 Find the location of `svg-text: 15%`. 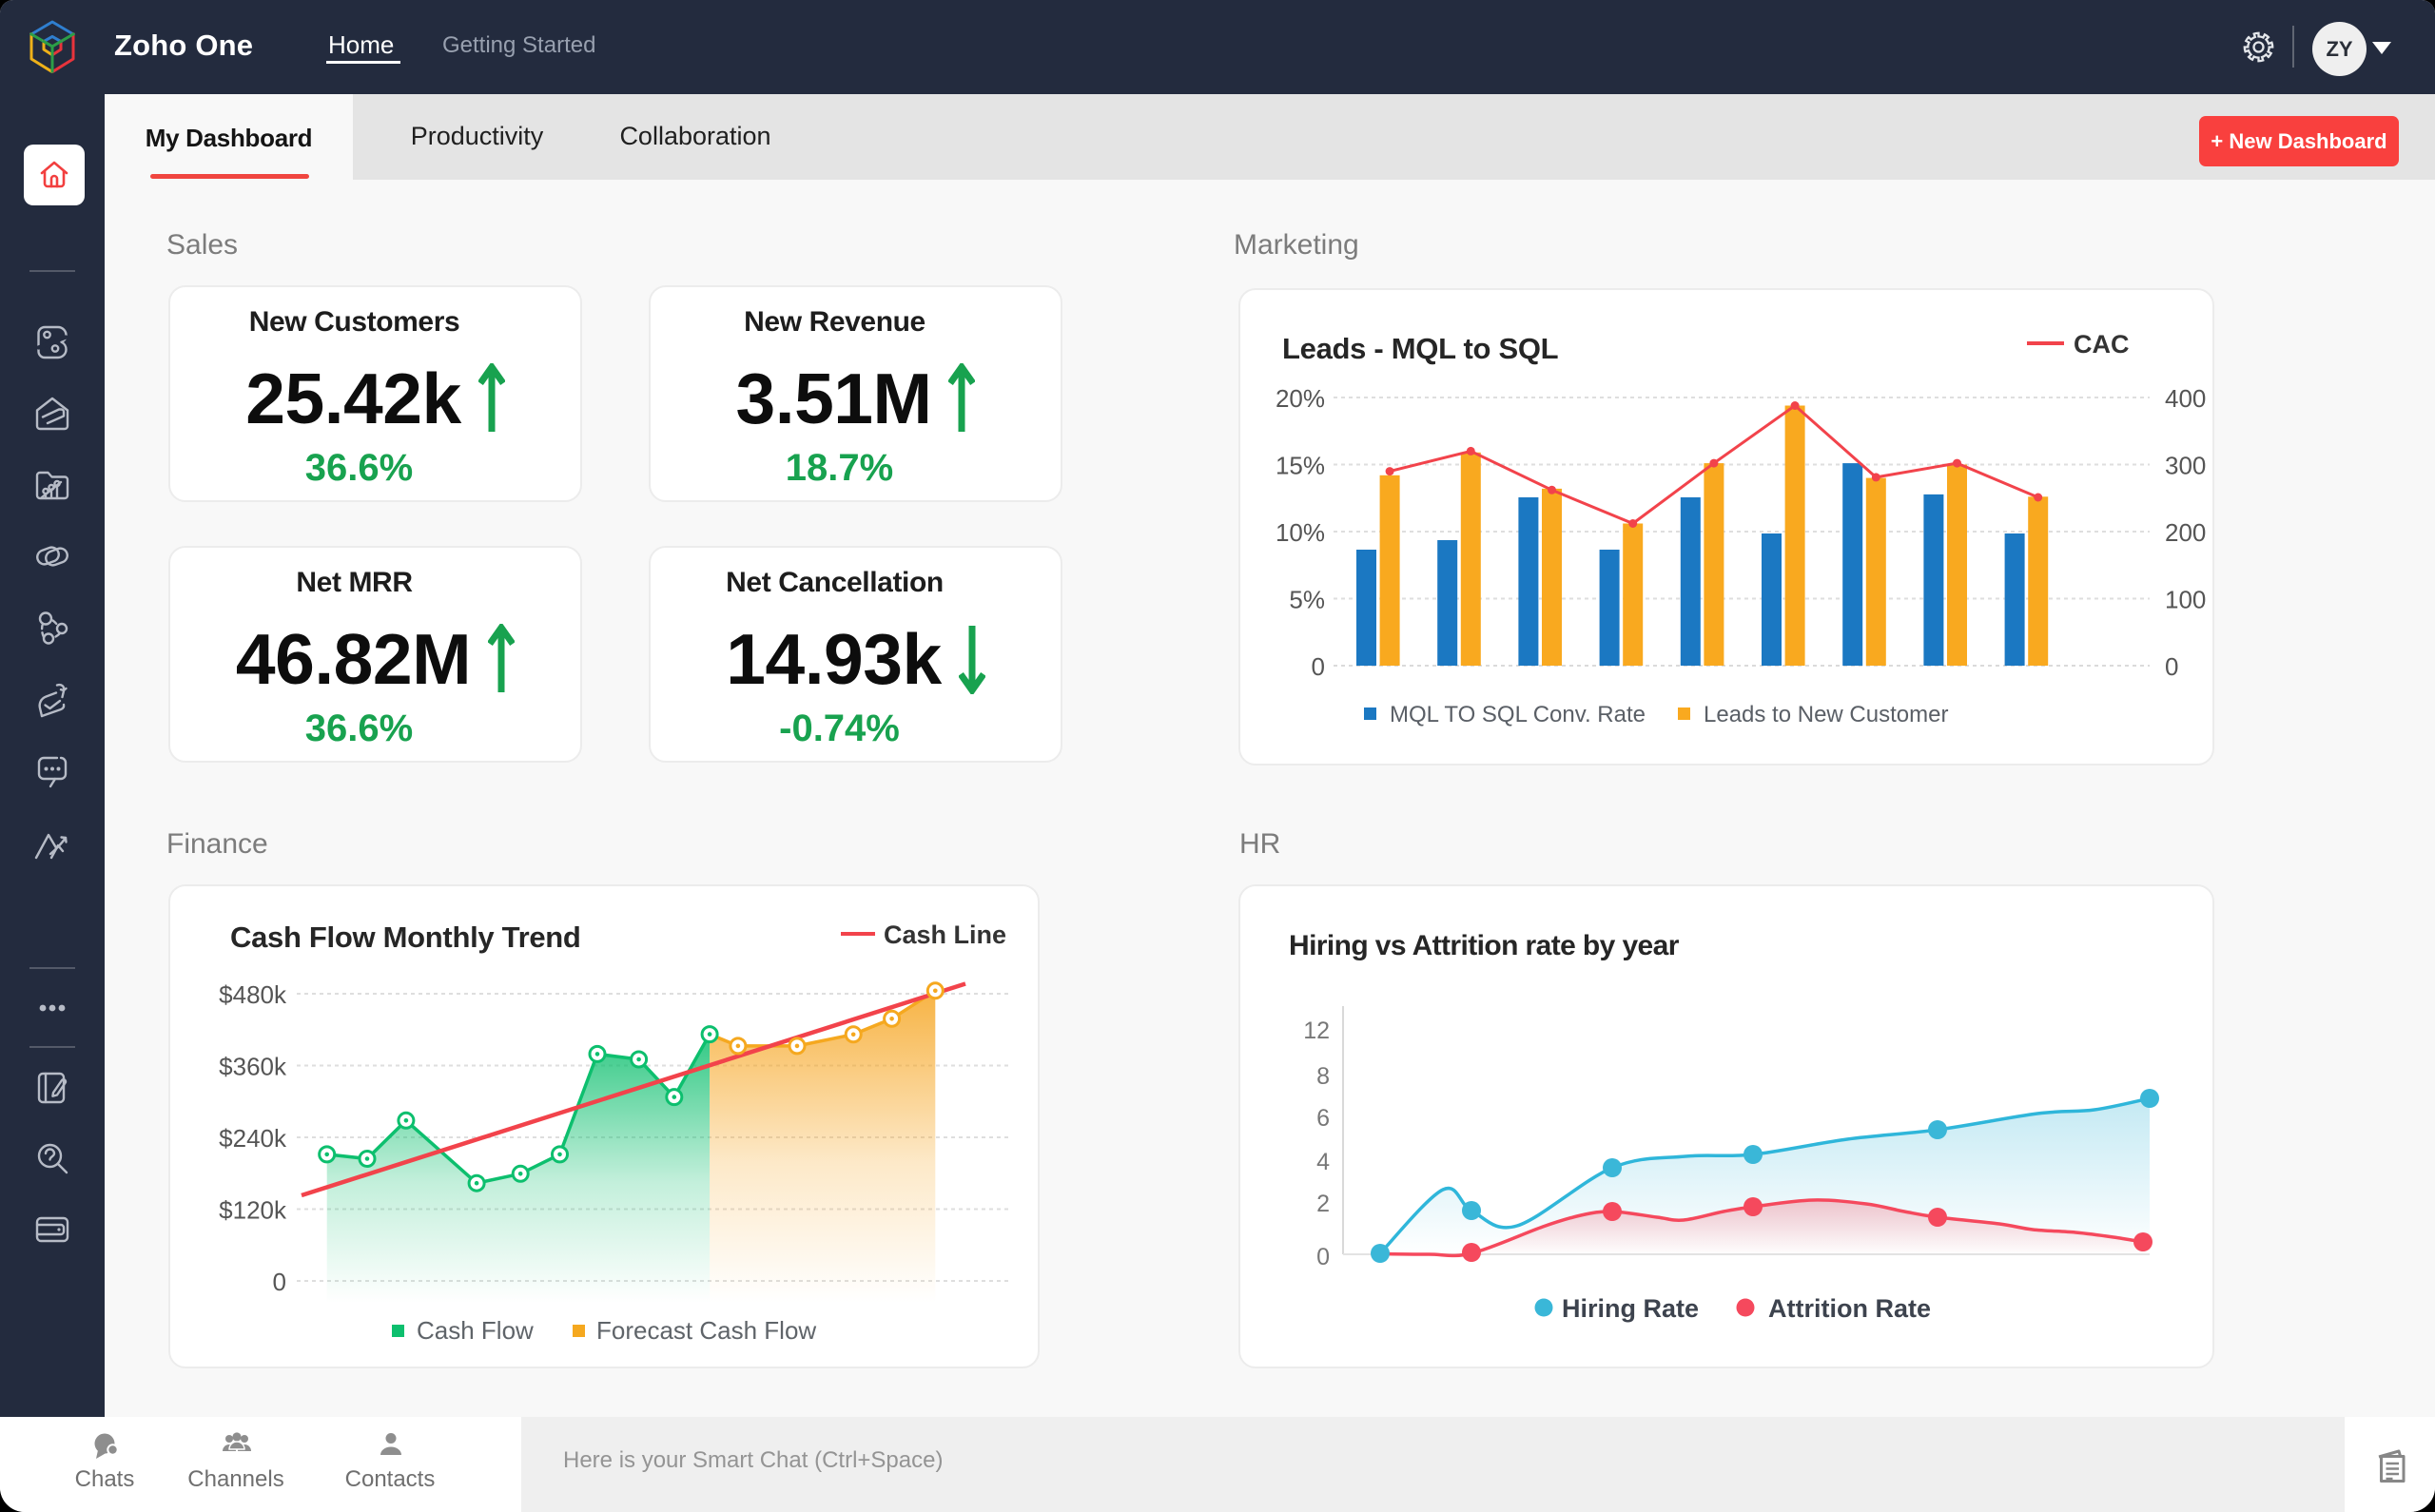

svg-text: 15% is located at coordinates (1300, 466).